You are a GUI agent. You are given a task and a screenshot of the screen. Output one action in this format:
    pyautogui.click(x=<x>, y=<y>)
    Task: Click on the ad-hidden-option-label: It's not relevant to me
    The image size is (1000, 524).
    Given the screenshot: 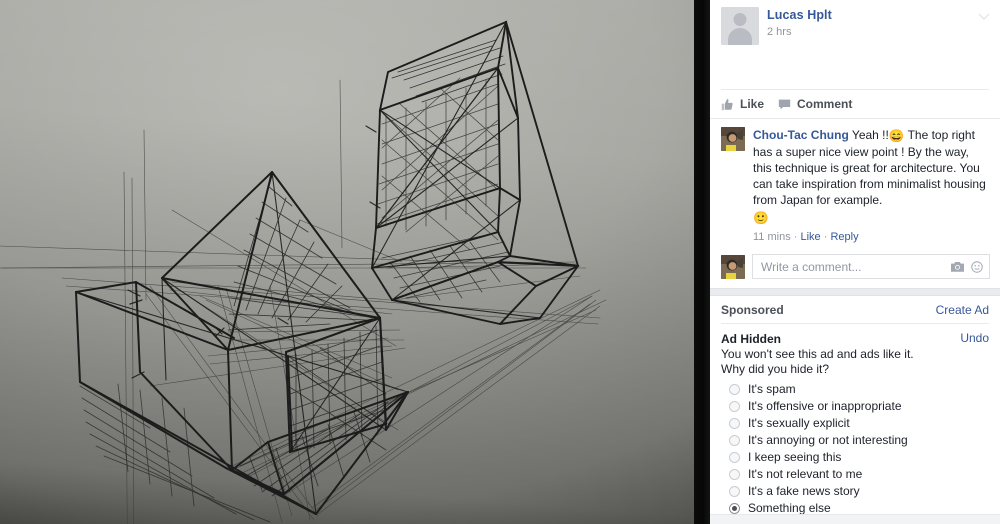 What is the action you would take?
    pyautogui.click(x=805, y=474)
    